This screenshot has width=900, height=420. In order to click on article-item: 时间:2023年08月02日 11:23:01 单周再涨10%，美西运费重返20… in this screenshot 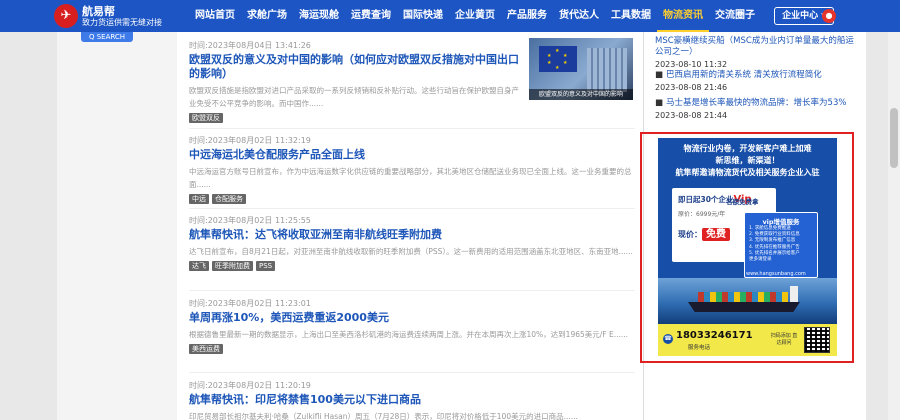, I will do `click(412, 326)`.